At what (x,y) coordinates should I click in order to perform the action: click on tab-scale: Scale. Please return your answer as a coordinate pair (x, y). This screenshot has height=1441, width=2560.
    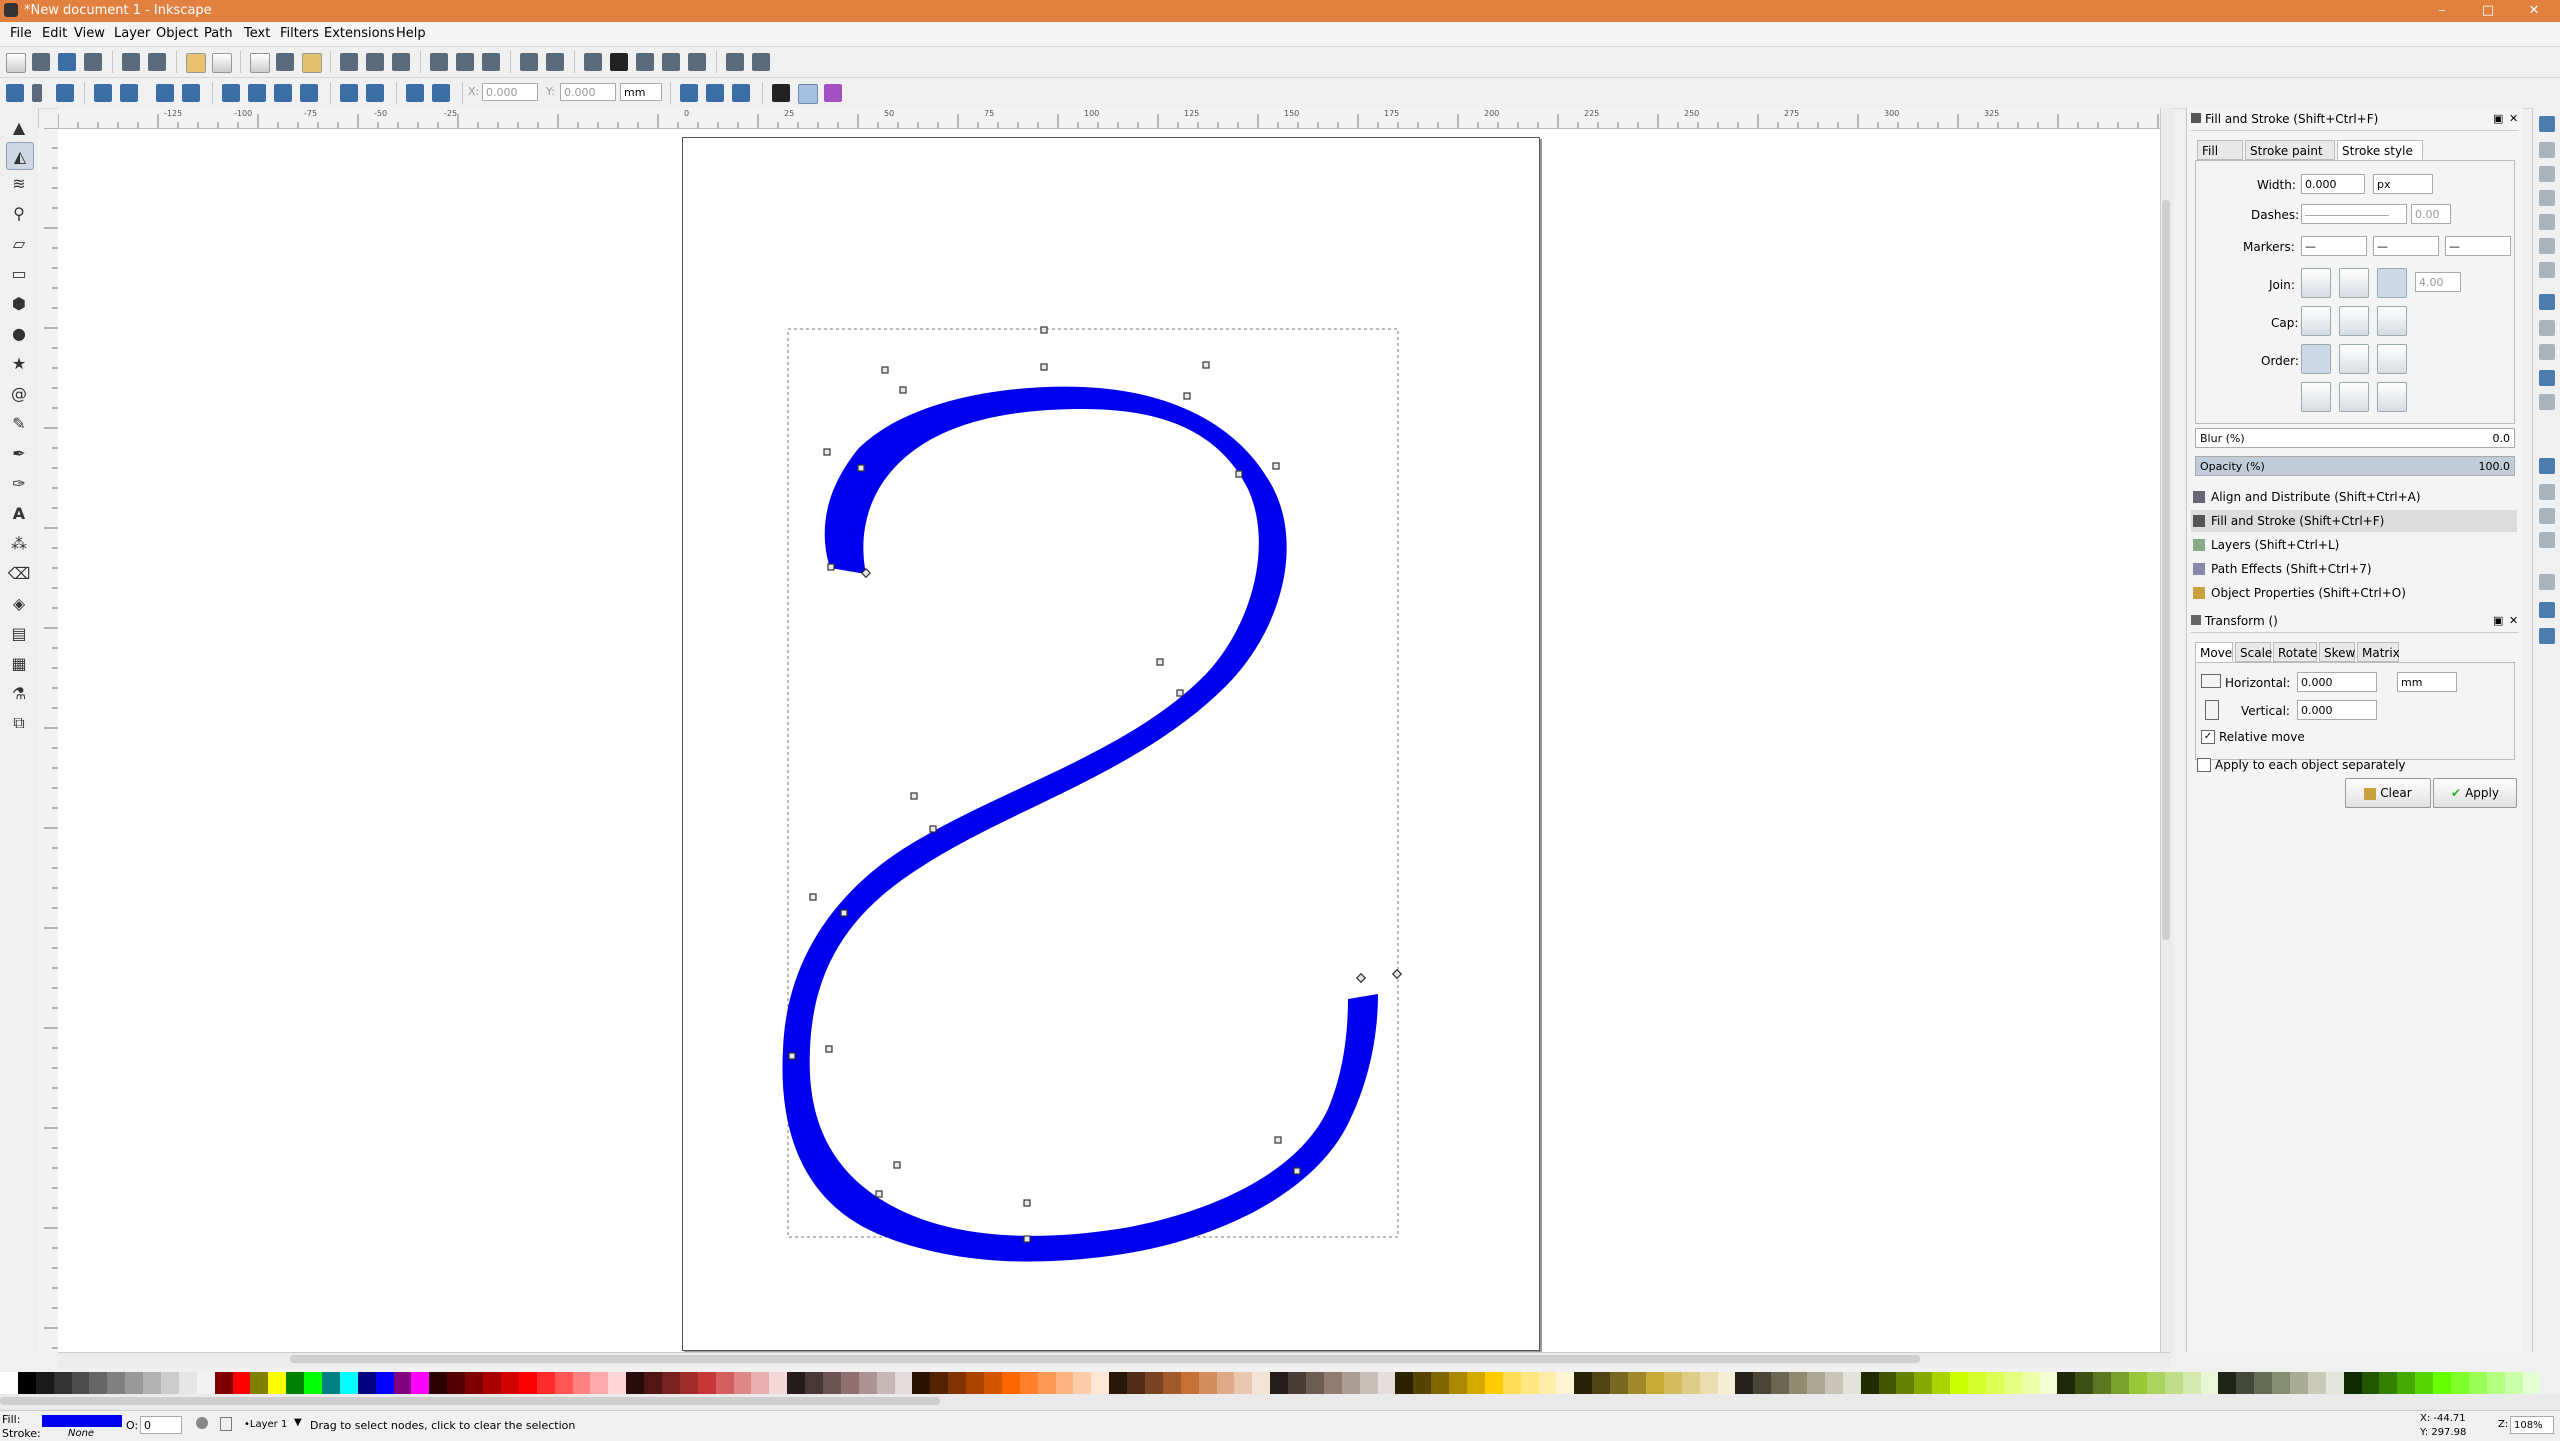
    Looking at the image, I should click on (2253, 652).